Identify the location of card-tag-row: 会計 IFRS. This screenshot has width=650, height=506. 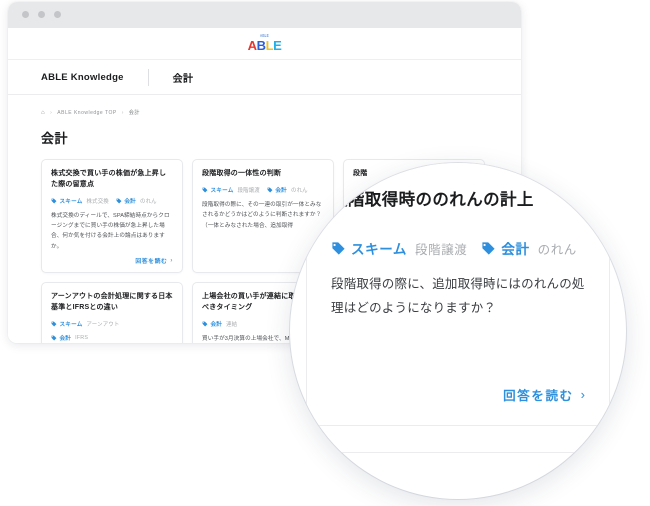
(112, 338).